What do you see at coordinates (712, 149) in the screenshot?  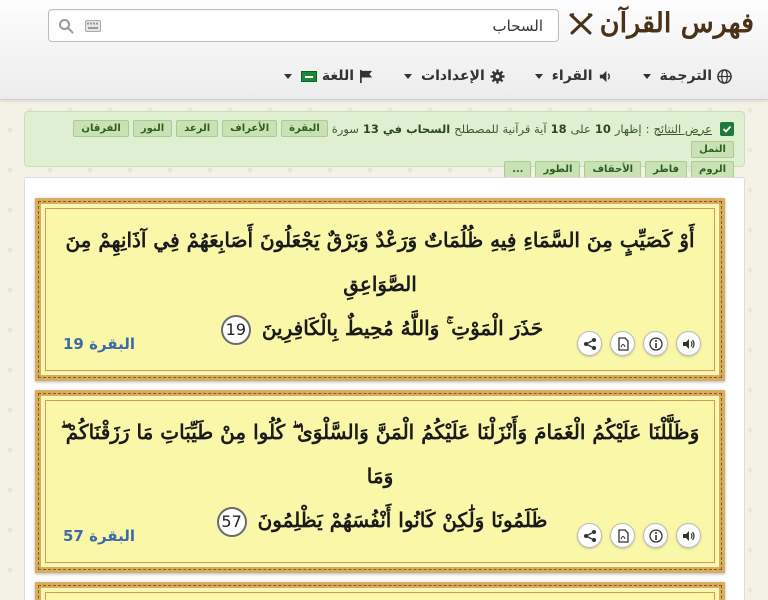 I see `surah-tag: النمل` at bounding box center [712, 149].